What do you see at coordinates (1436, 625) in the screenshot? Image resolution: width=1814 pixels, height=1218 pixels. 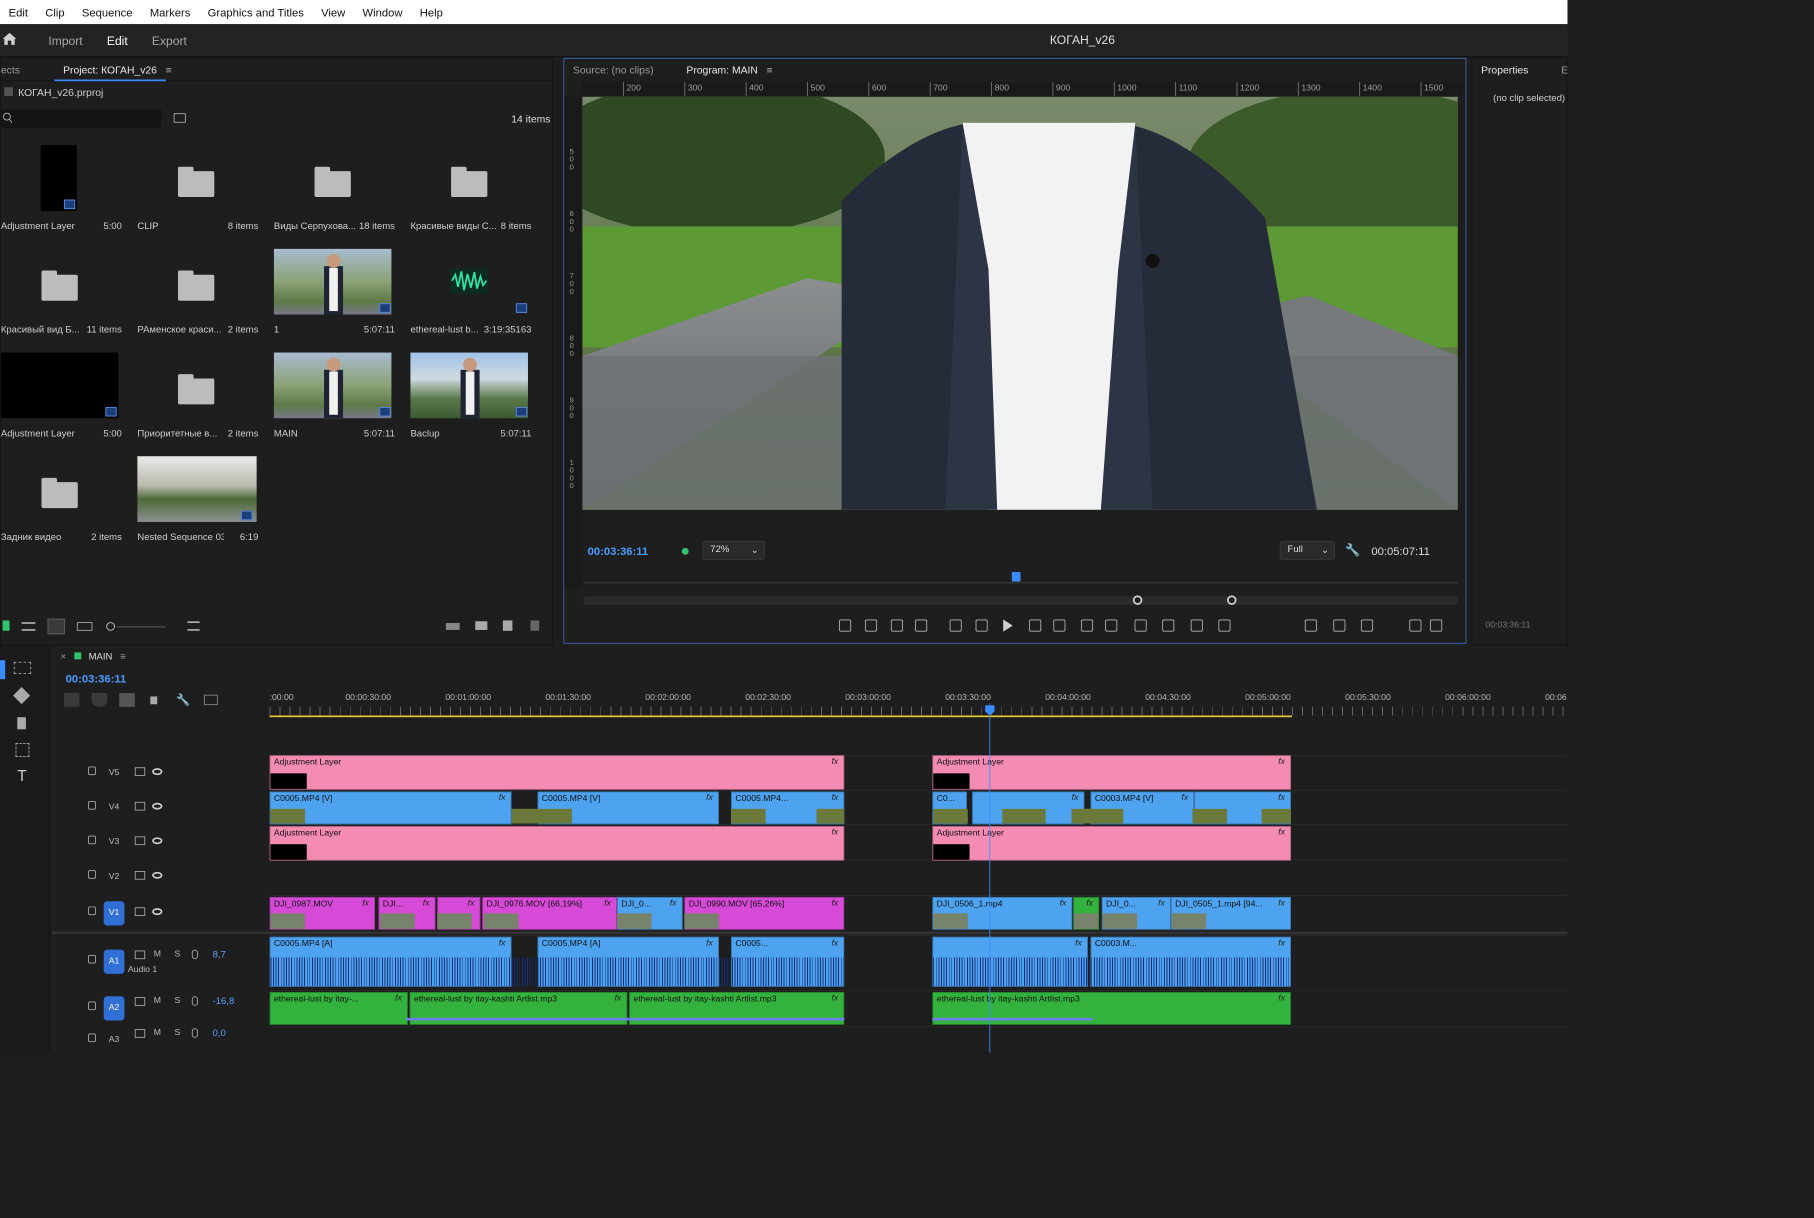 I see `add-button-icon` at bounding box center [1436, 625].